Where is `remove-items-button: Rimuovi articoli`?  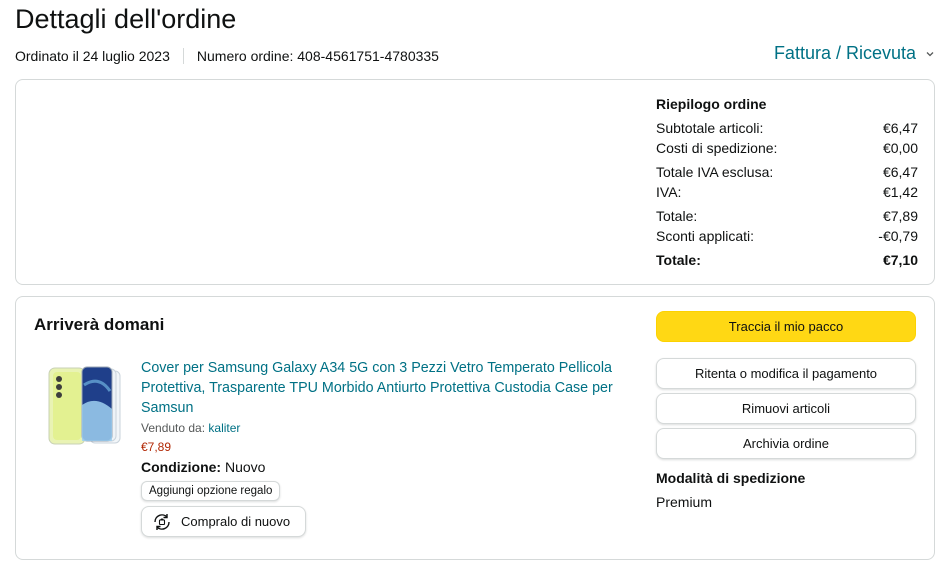 remove-items-button: Rimuovi articoli is located at coordinates (786, 408).